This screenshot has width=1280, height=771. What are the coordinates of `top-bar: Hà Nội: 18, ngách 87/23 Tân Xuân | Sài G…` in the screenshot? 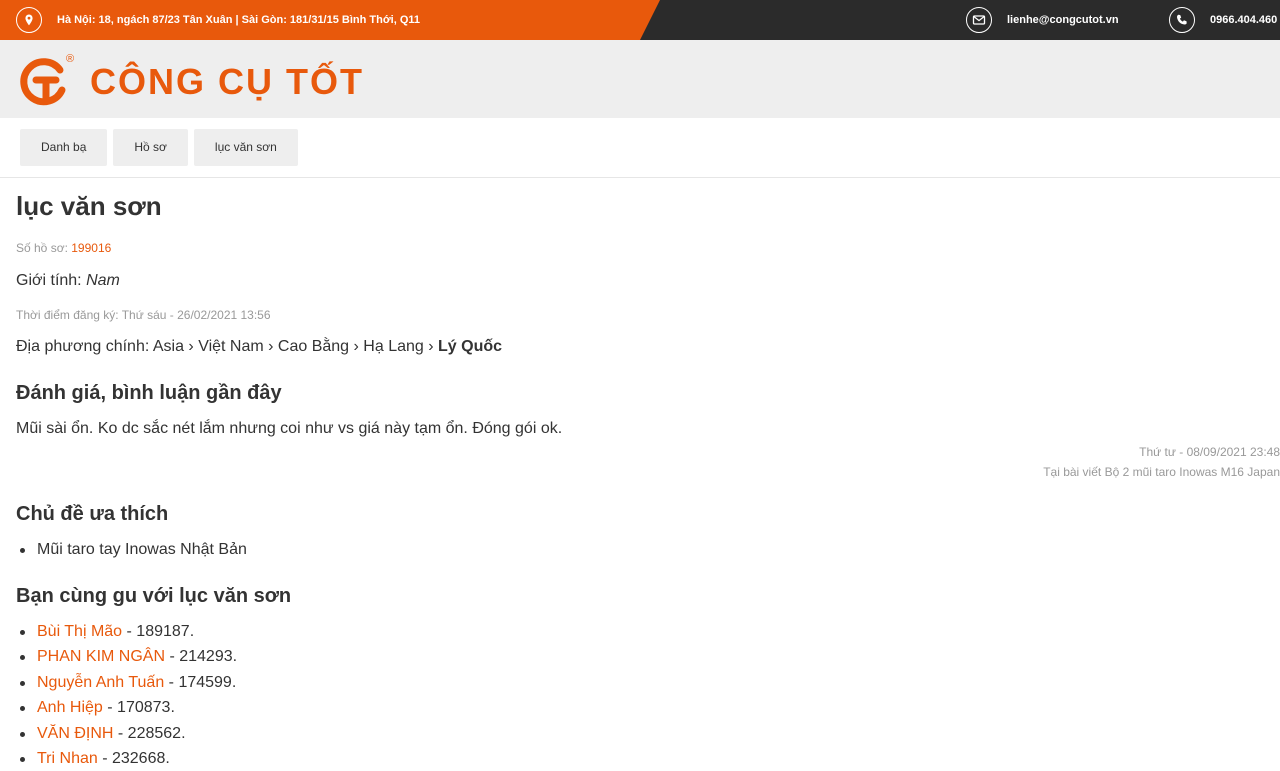 It's located at (640, 20).